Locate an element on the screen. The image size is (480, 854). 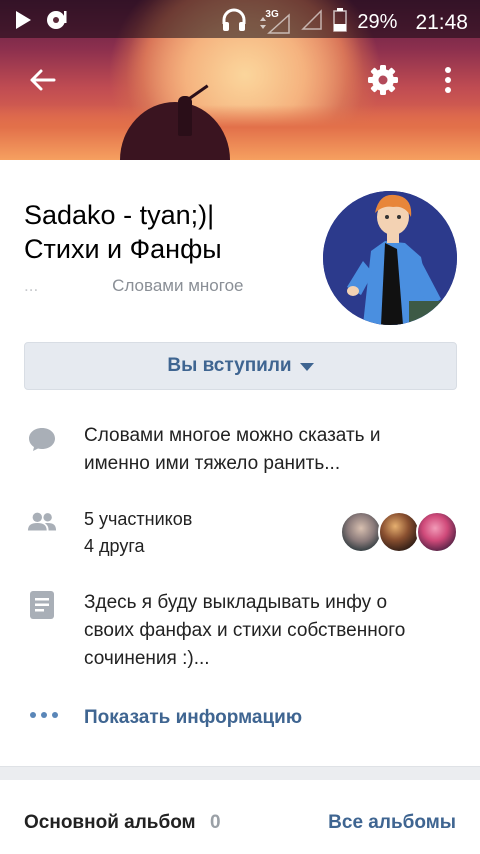
community-title-line2: Стихи и Фанфы is located at coordinates (123, 249).